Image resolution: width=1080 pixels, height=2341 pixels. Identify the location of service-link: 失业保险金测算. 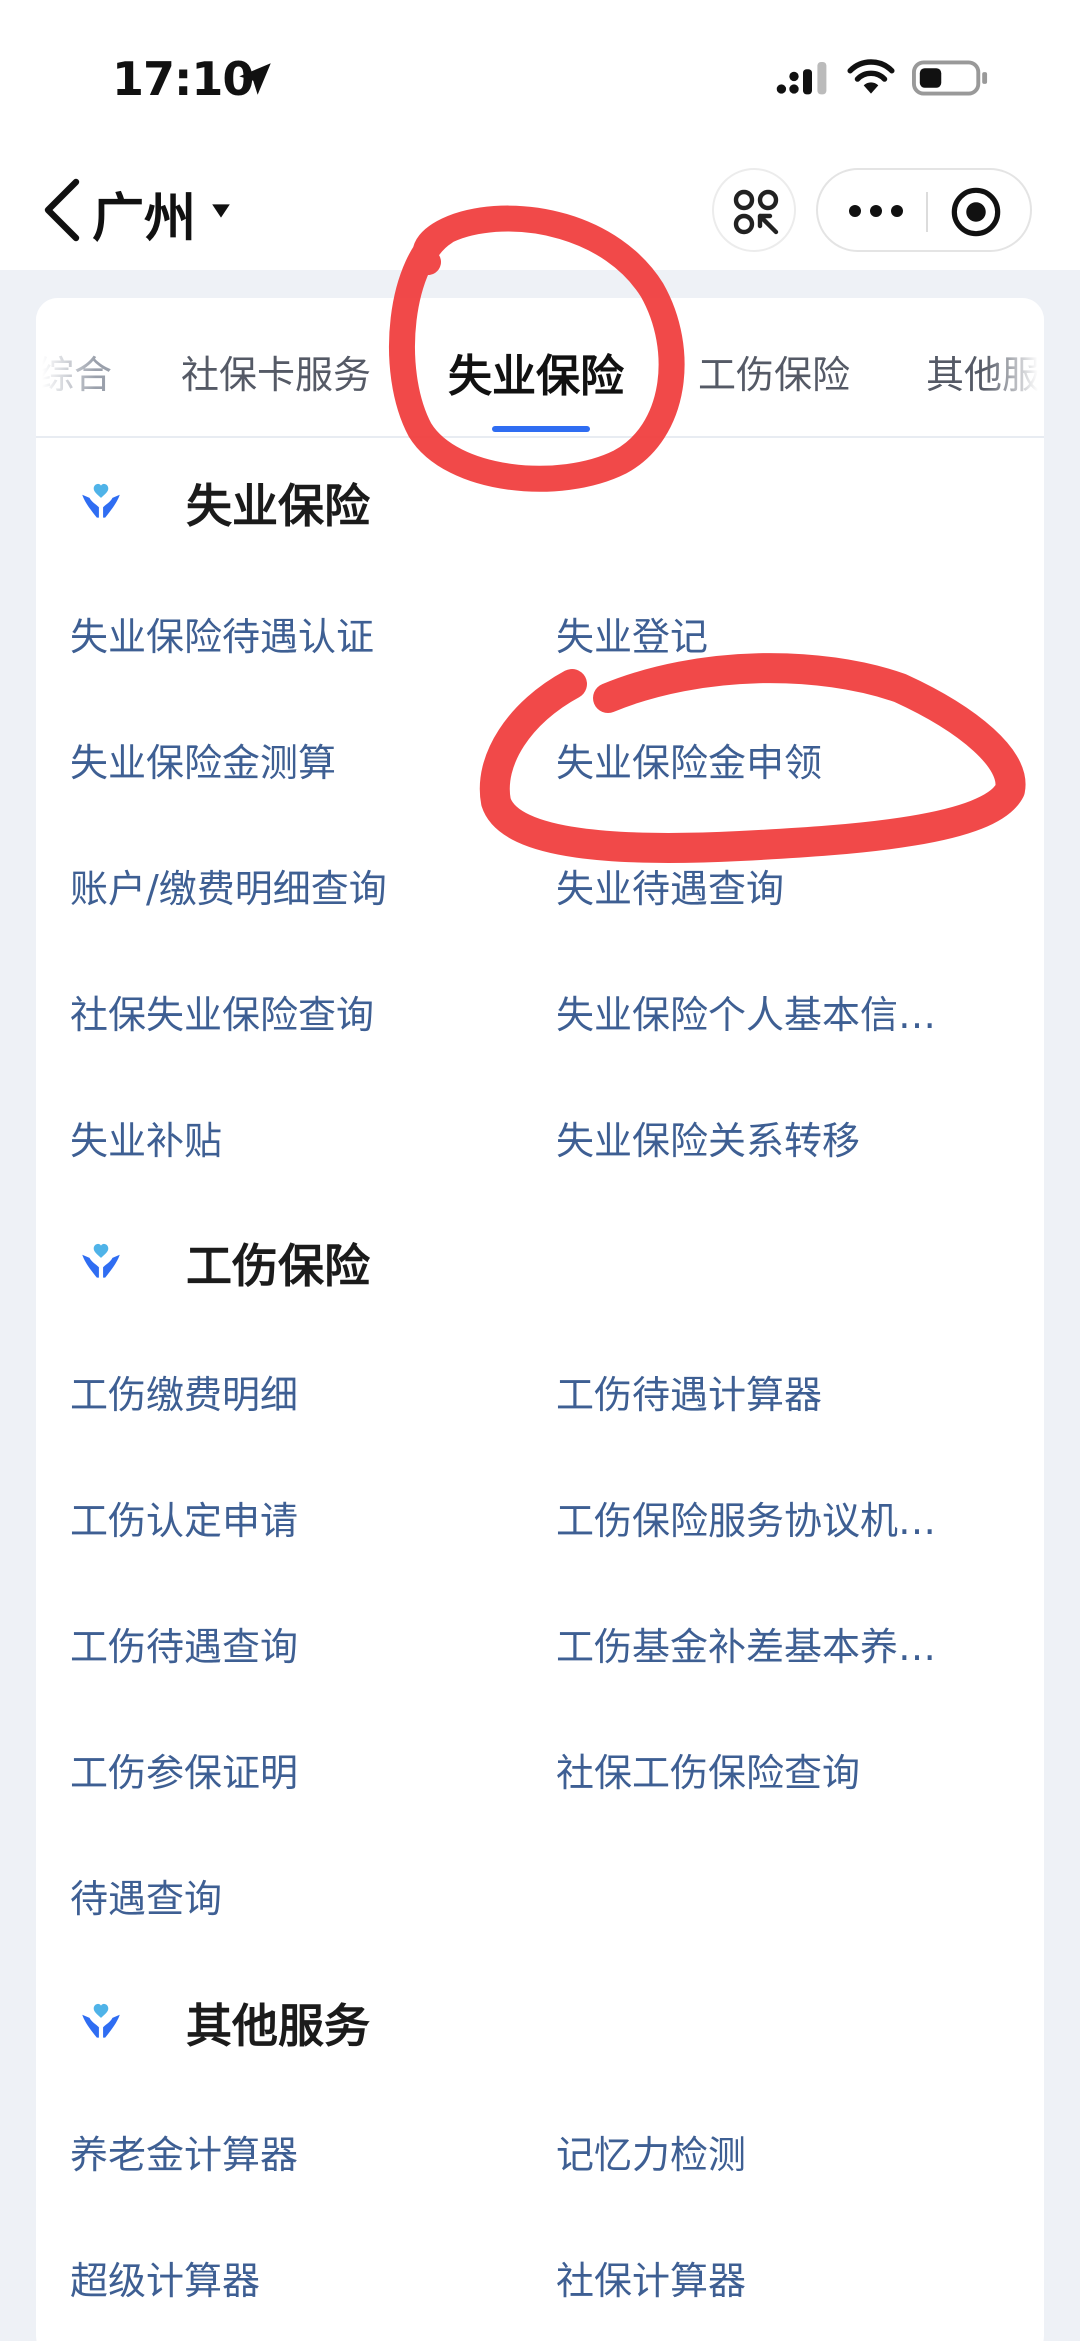
(203, 759).